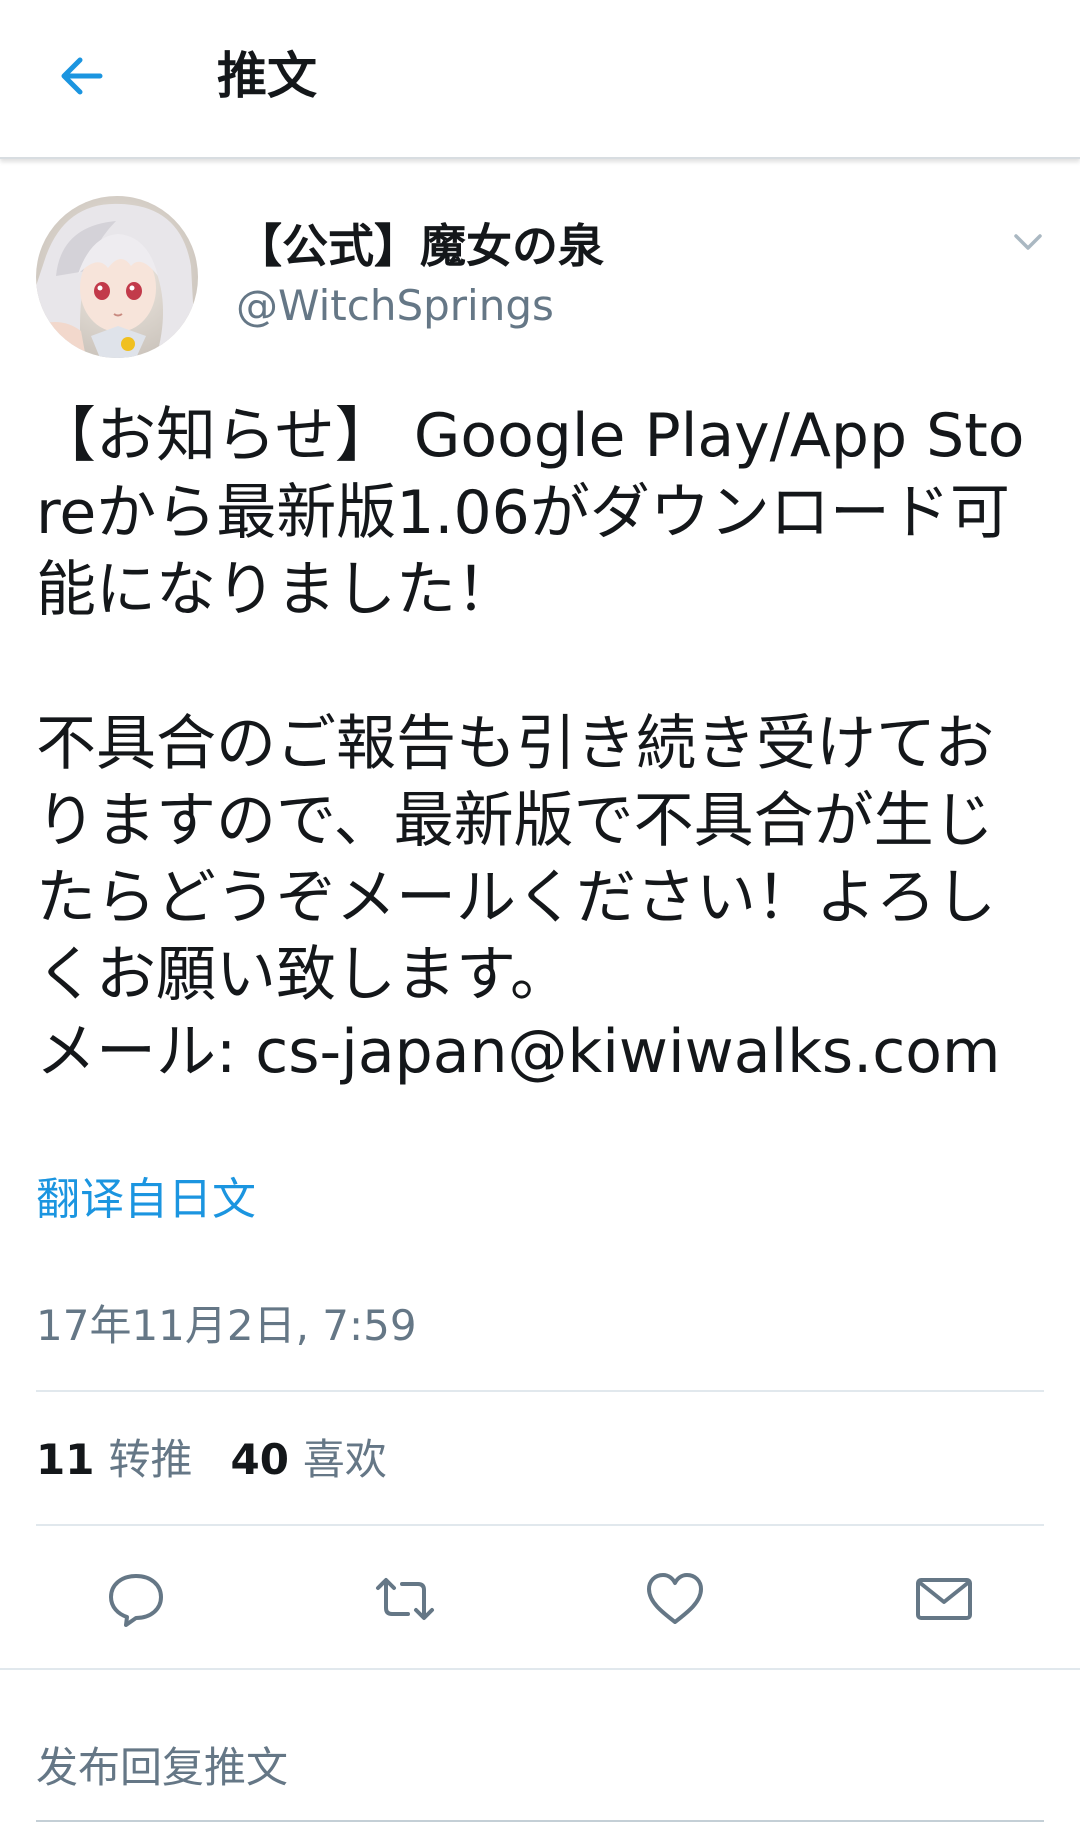  What do you see at coordinates (259, 1459) in the screenshot?
I see `like-count-value: 40` at bounding box center [259, 1459].